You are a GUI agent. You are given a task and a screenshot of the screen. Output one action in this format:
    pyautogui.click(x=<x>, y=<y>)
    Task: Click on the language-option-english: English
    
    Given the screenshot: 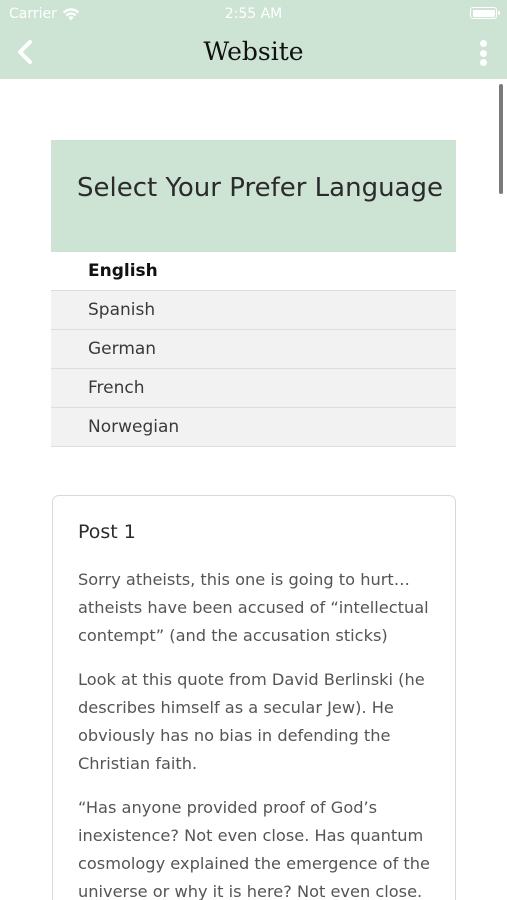 What is the action you would take?
    pyautogui.click(x=253, y=271)
    